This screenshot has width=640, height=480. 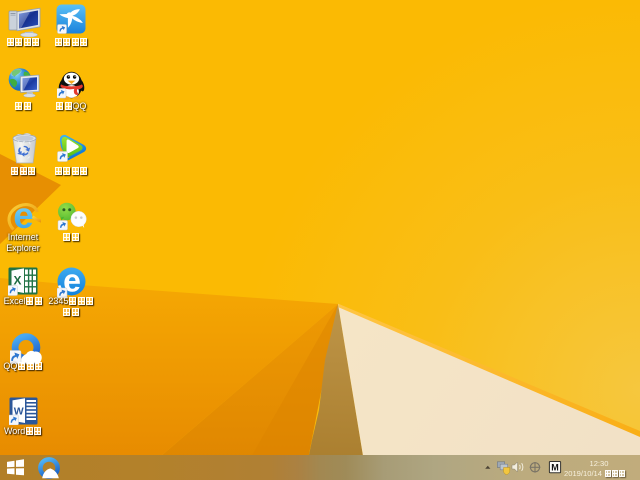 What do you see at coordinates (555, 467) in the screenshot?
I see `svg-text: M` at bounding box center [555, 467].